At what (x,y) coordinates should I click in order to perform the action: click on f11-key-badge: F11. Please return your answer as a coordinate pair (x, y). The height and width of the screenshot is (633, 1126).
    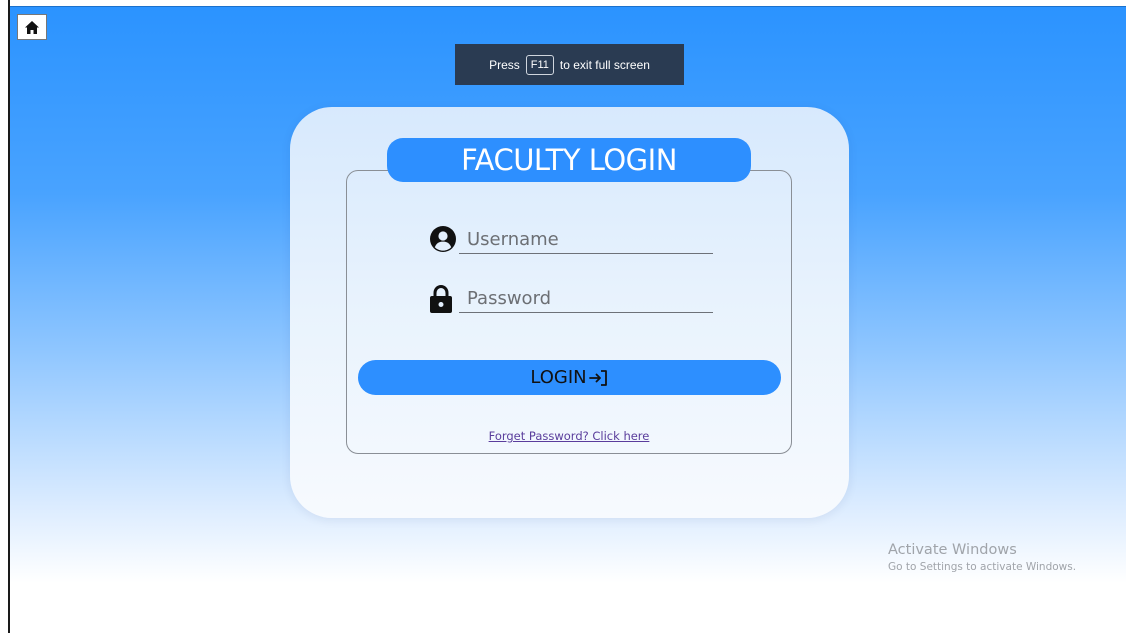
    Looking at the image, I should click on (539, 64).